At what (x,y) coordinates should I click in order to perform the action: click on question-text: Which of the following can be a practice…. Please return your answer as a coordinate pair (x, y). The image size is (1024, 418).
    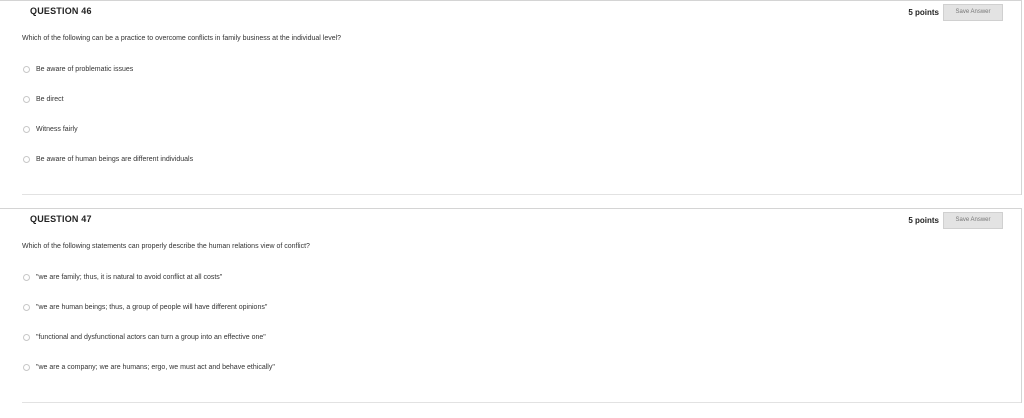
    Looking at the image, I should click on (182, 38).